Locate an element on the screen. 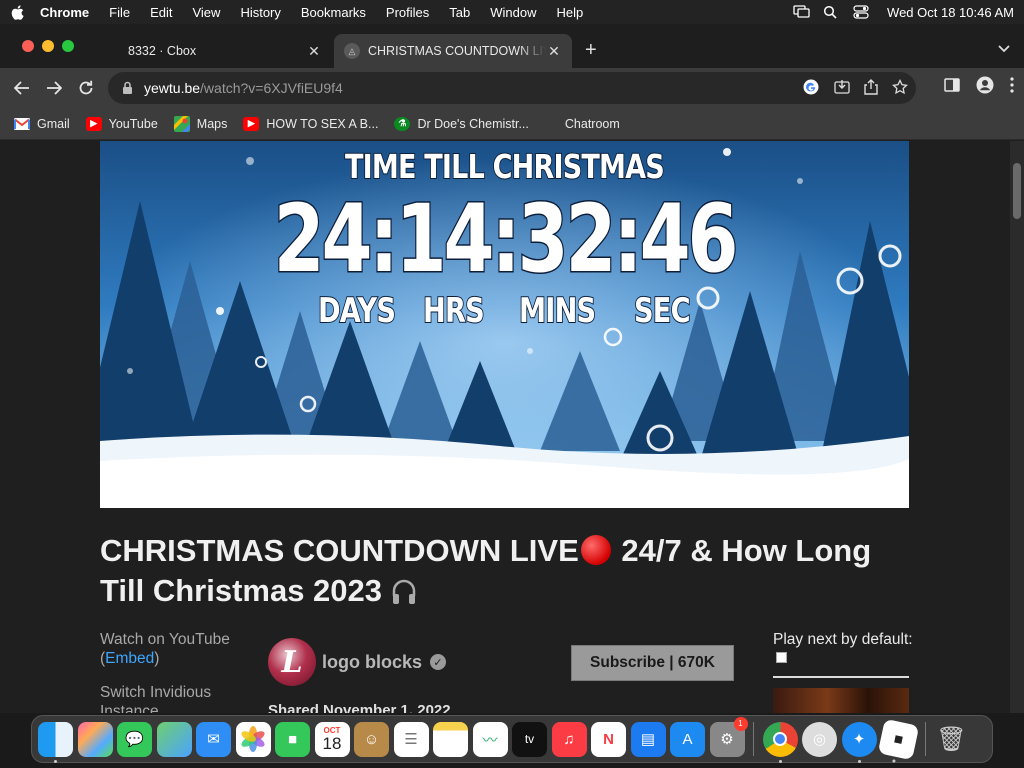  bookmark-youtube: ▶ YouTube is located at coordinates (121, 123).